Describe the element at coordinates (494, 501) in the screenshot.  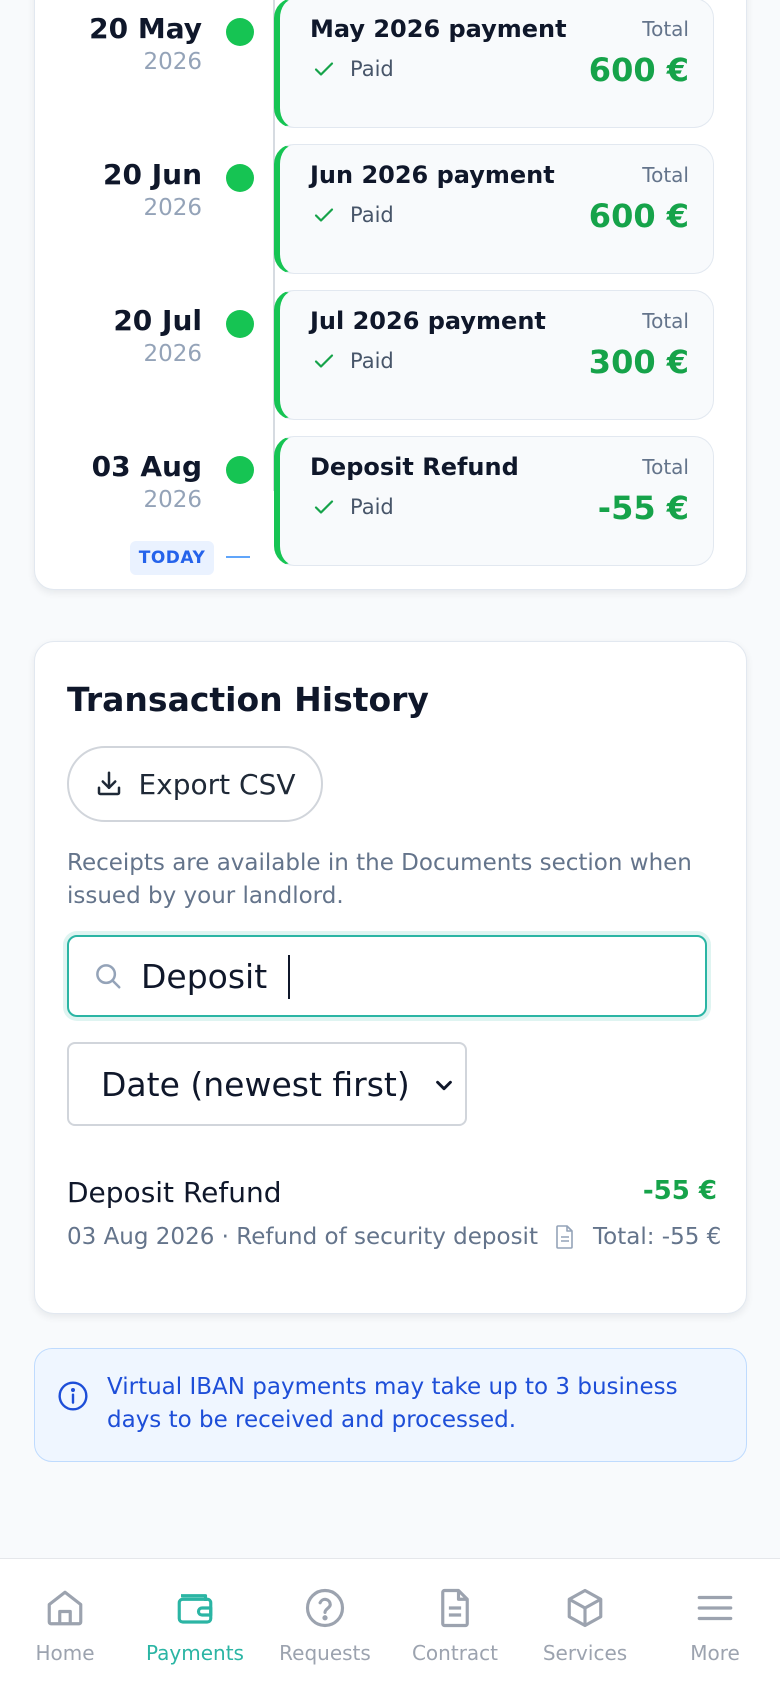
I see `timeline-entry-card: Deposit Refund Paid Total -55 €` at that location.